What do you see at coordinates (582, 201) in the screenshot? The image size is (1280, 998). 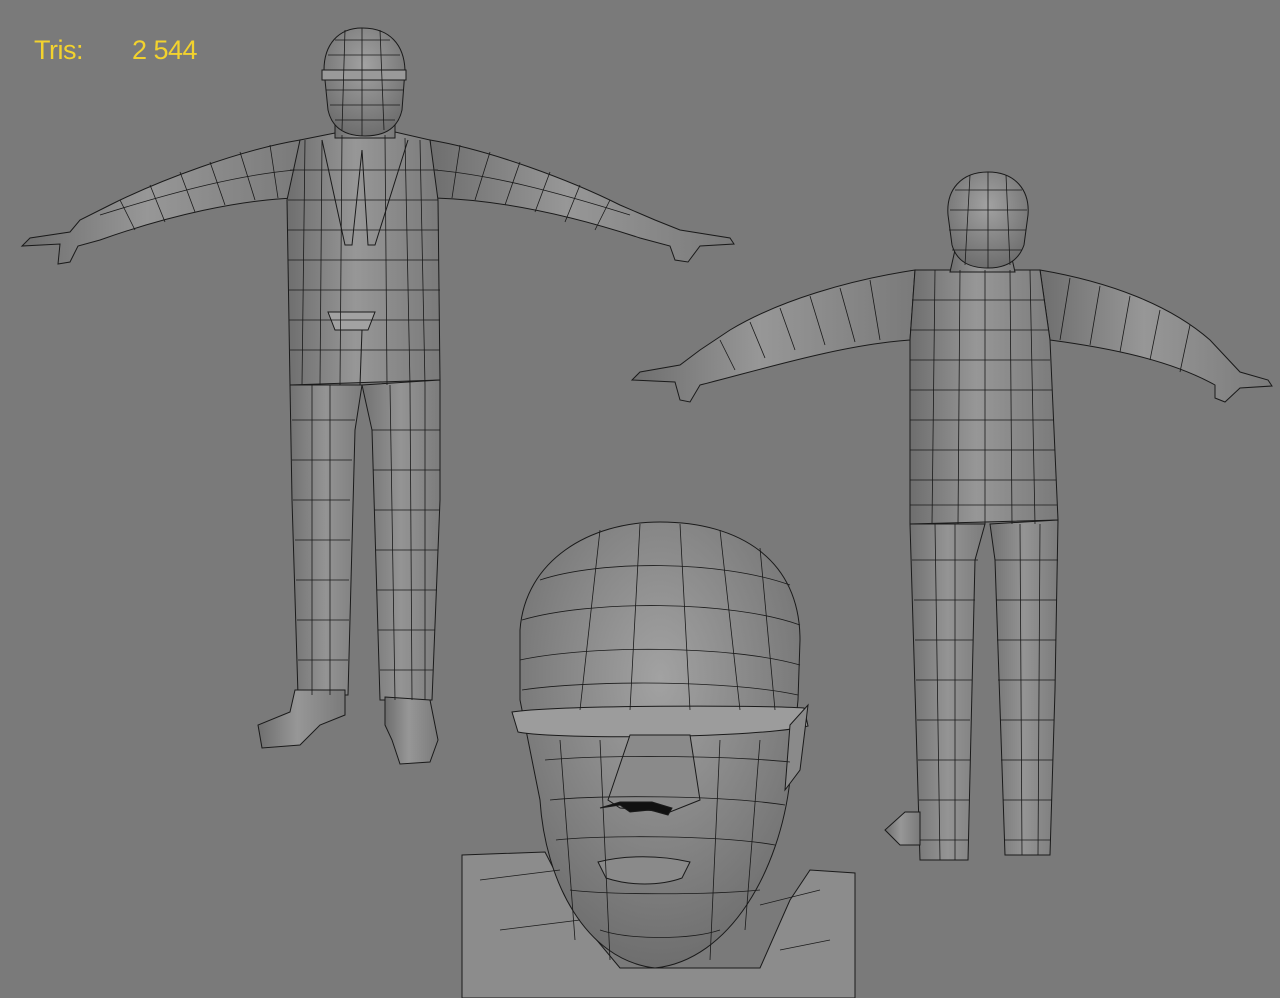 I see `right-arm` at bounding box center [582, 201].